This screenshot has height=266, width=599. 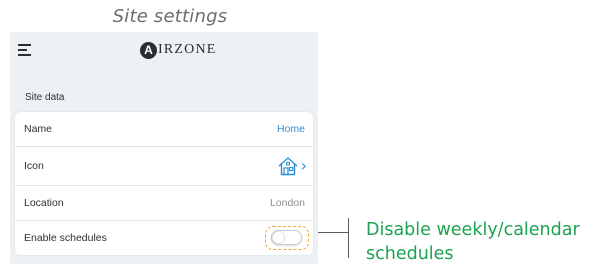 What do you see at coordinates (288, 166) in the screenshot?
I see `house-icon` at bounding box center [288, 166].